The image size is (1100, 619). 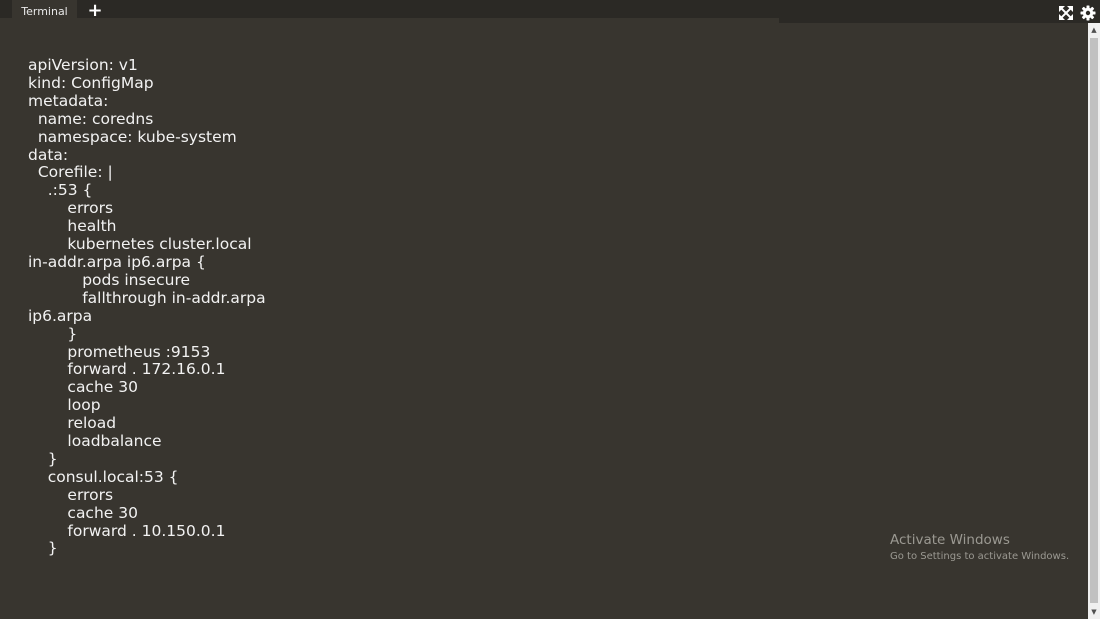 What do you see at coordinates (980, 556) in the screenshot?
I see `watermark-subtitle: Go to Settings to activate Windows.` at bounding box center [980, 556].